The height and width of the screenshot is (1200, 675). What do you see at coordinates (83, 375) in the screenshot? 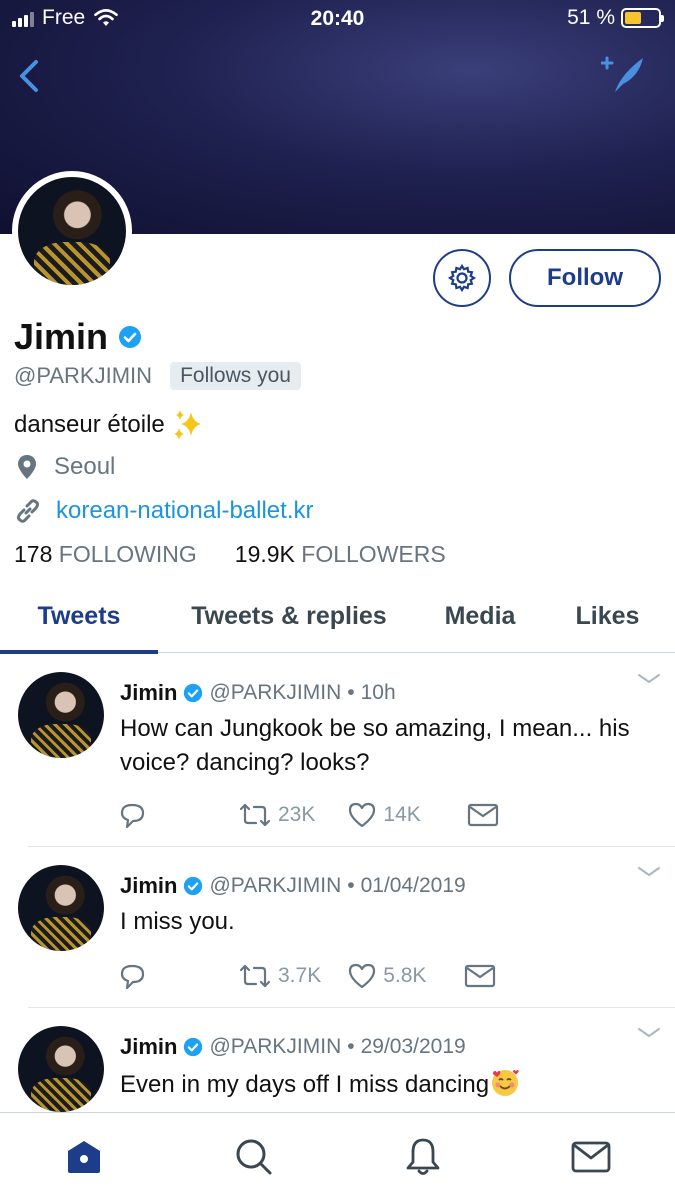
I see `profile-handle: @PARKJIMIN` at bounding box center [83, 375].